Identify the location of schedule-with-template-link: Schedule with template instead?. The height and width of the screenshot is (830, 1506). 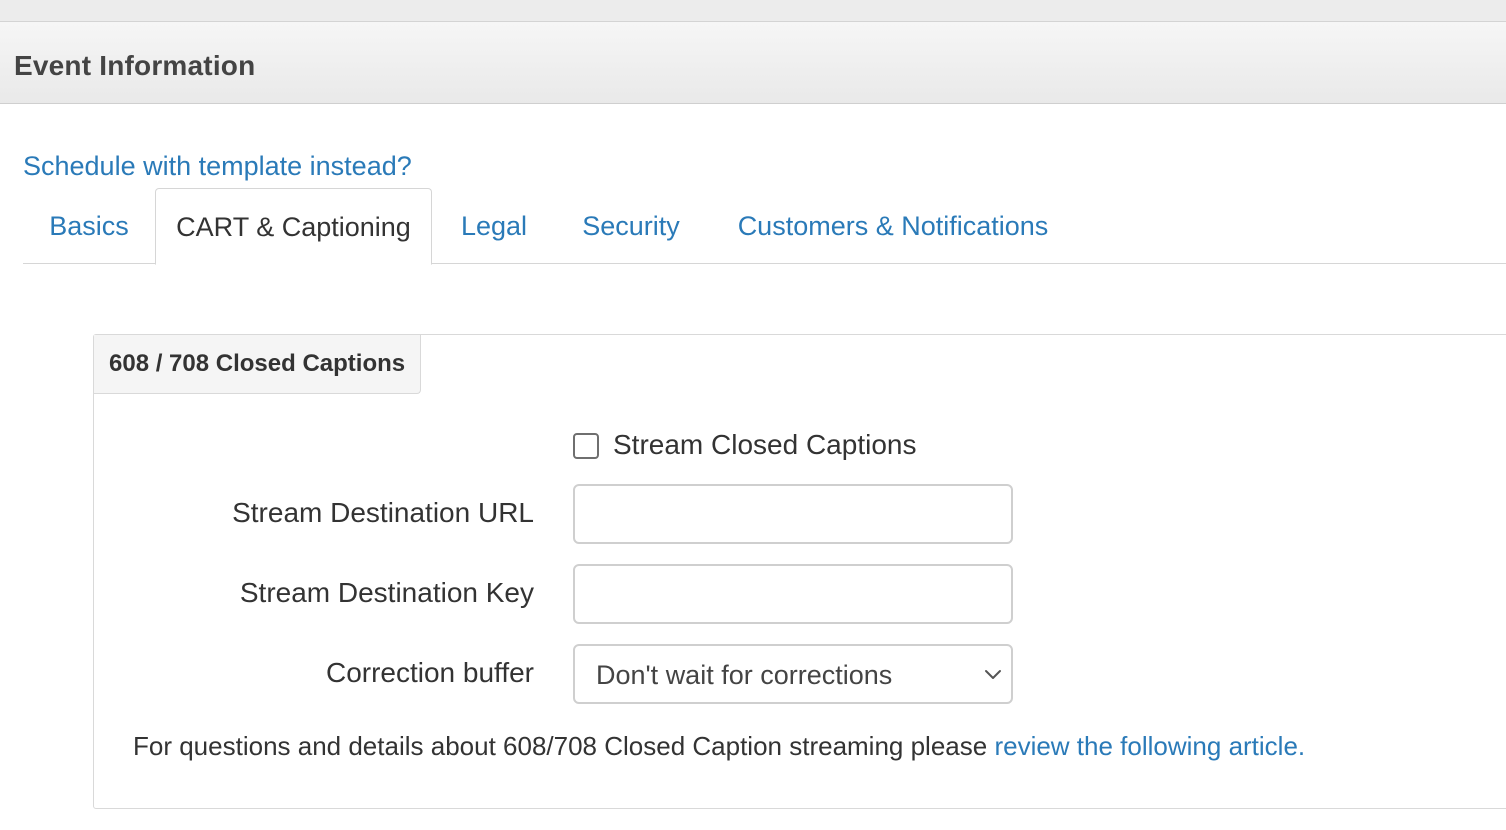
(217, 166).